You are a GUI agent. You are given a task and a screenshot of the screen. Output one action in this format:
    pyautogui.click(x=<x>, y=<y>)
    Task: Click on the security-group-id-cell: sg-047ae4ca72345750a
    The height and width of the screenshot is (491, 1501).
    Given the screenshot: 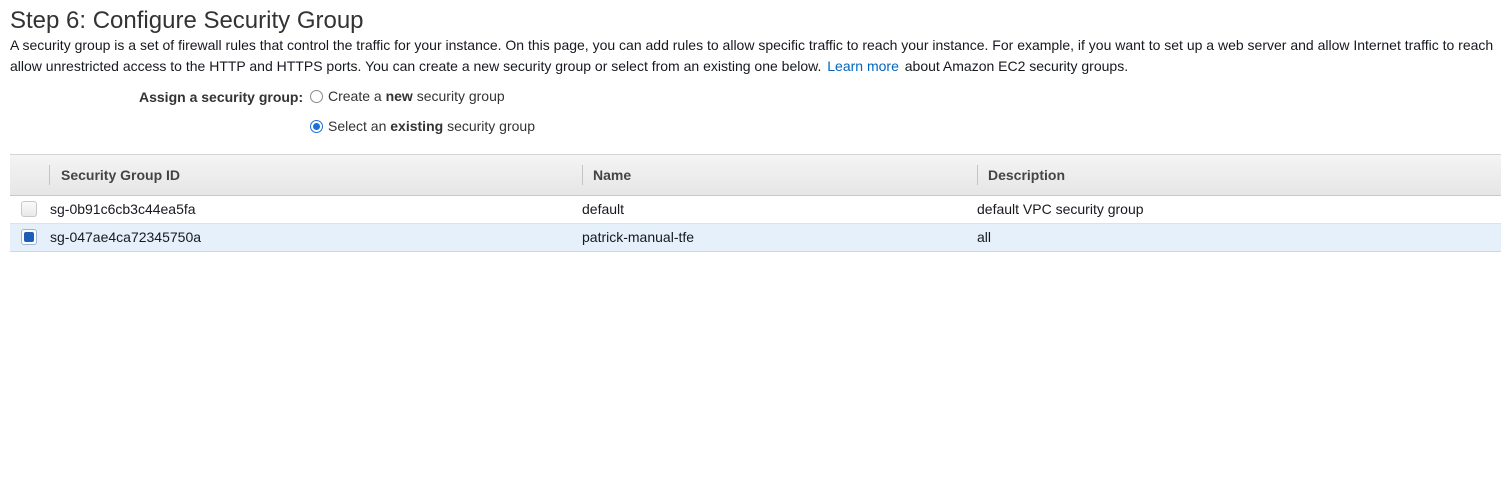 What is the action you would take?
    pyautogui.click(x=126, y=237)
    